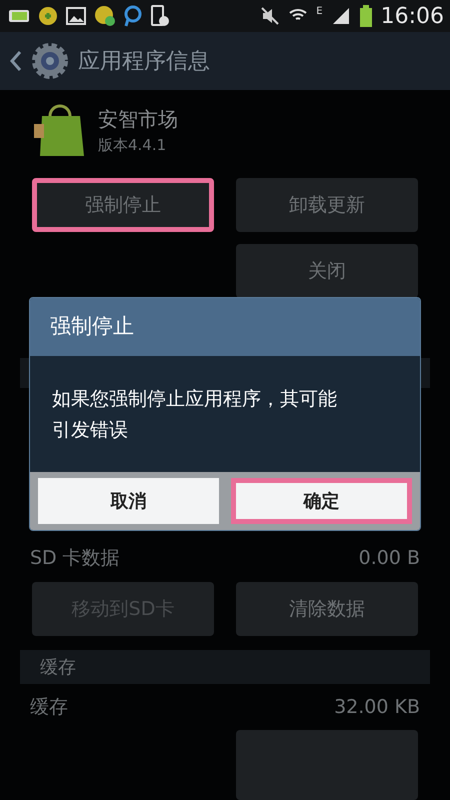 Image resolution: width=450 pixels, height=800 pixels. Describe the element at coordinates (123, 205) in the screenshot. I see `action-button: 强制停止` at that location.